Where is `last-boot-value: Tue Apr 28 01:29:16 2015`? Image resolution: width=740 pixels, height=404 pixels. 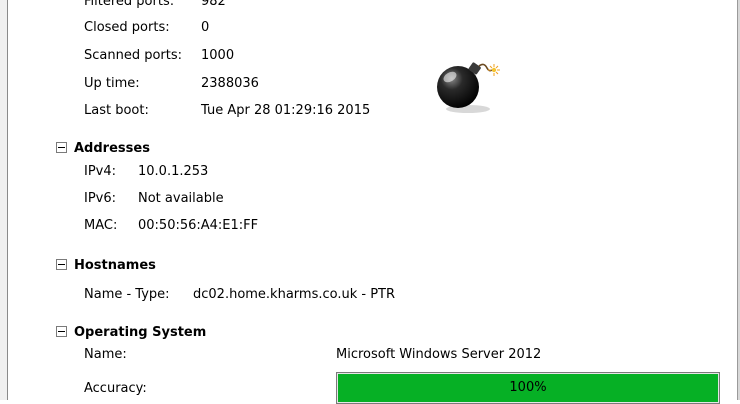
last-boot-value: Tue Apr 28 01:29:16 2015 is located at coordinates (286, 110).